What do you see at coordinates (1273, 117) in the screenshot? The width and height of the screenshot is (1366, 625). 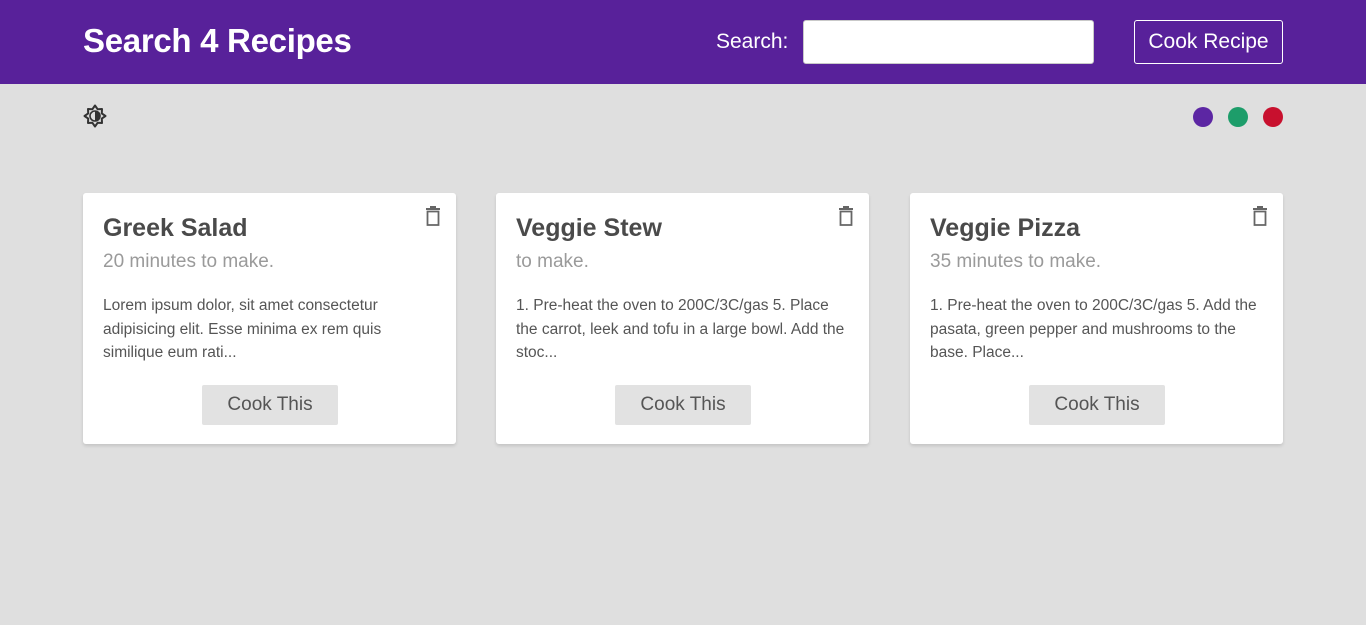 I see `theme-color-red` at bounding box center [1273, 117].